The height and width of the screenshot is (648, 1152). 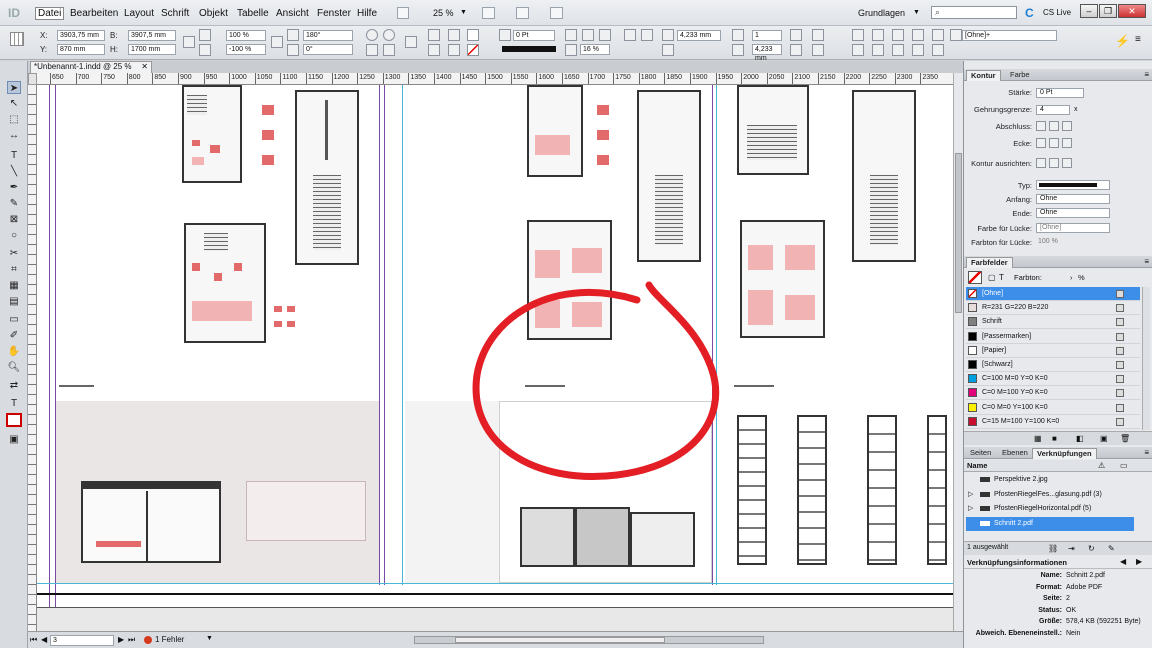 I want to click on cs-live-label: CS Live, so click(x=1057, y=12).